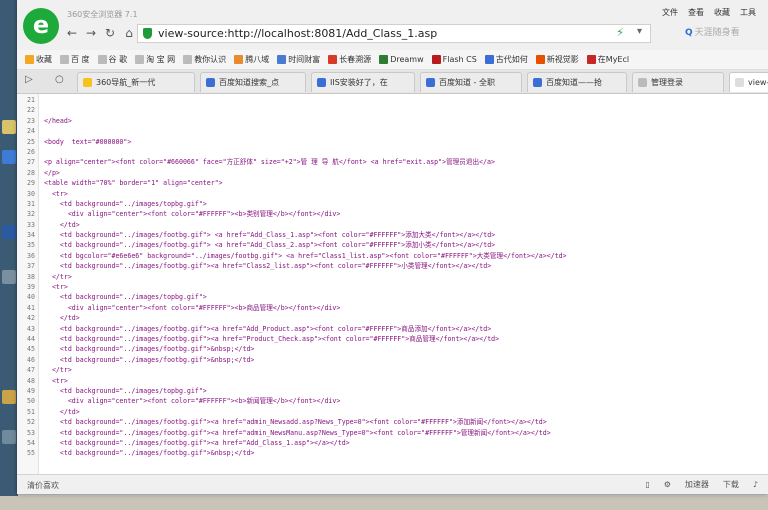 This screenshot has height=510, width=768. What do you see at coordinates (43, 485) in the screenshot?
I see `status-text: 清价喜欢` at bounding box center [43, 485].